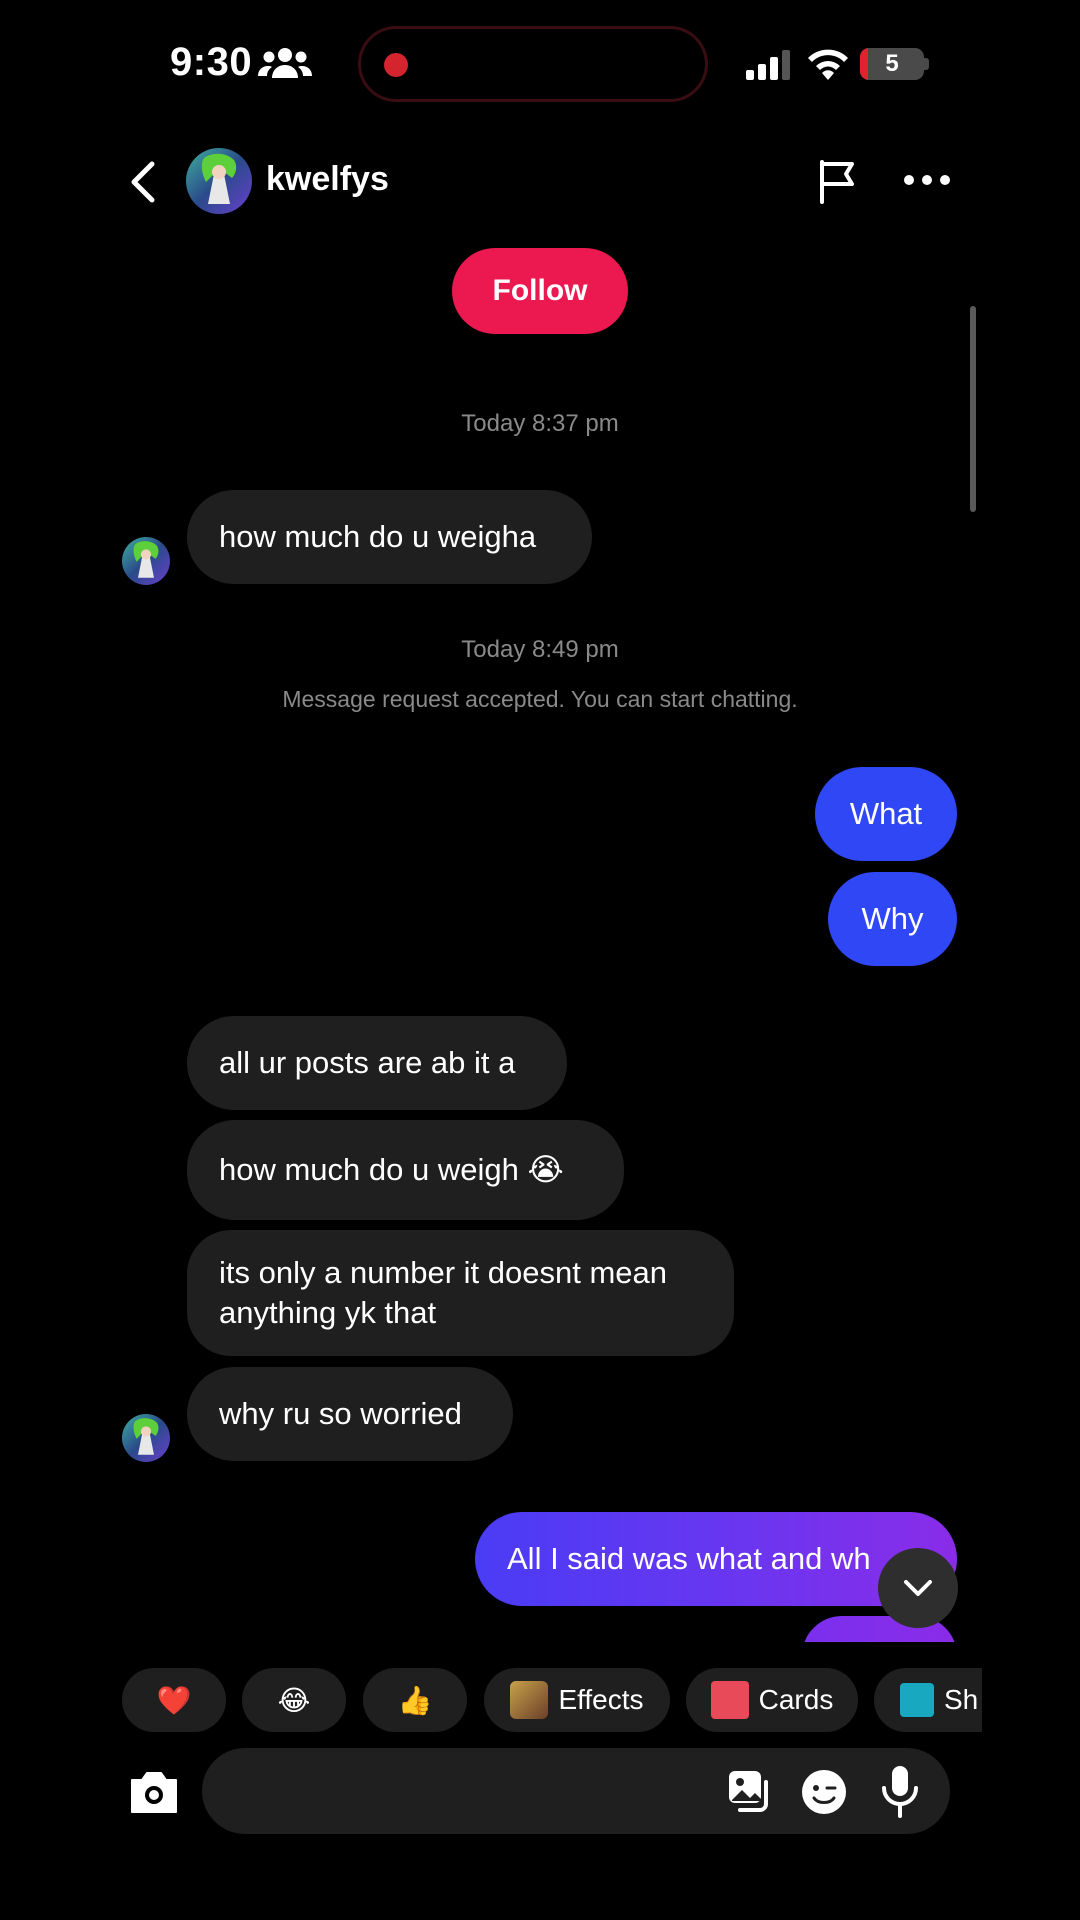  Describe the element at coordinates (540, 423) in the screenshot. I see `timestamp: Today 8:37 pm` at that location.